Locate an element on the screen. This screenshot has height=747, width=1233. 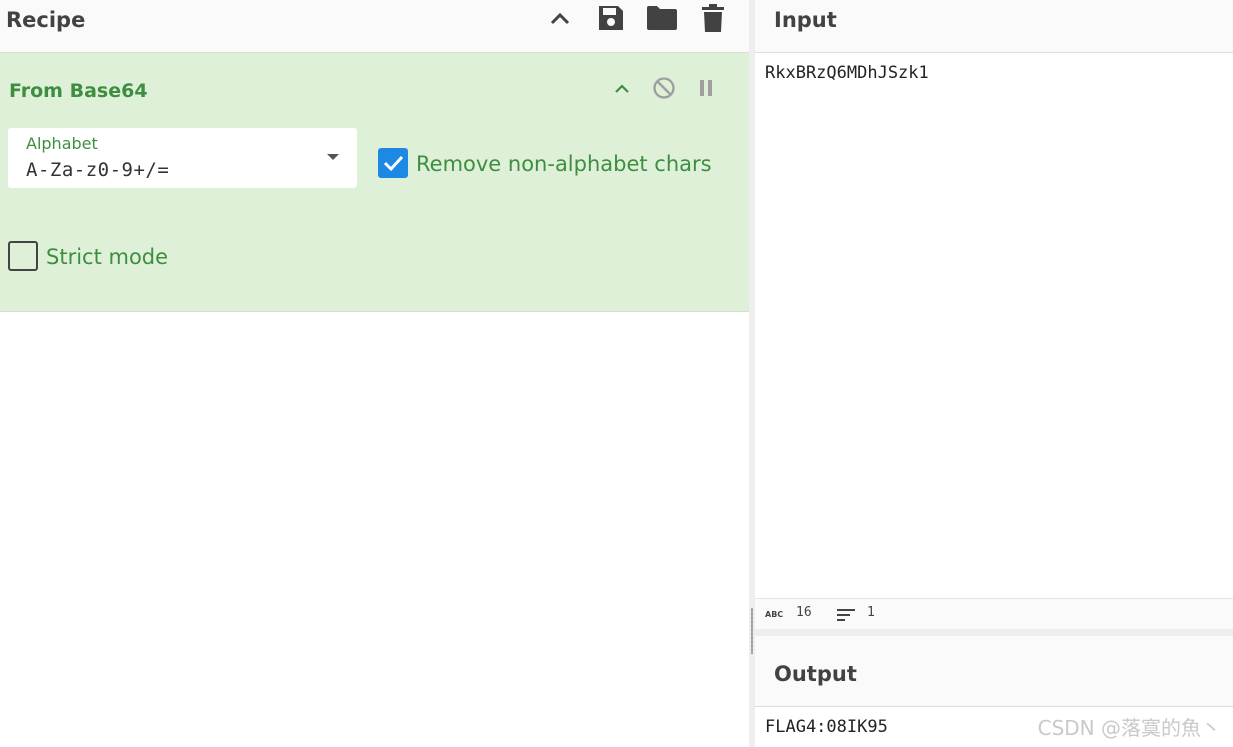
svg-text: ABC is located at coordinates (774, 614).